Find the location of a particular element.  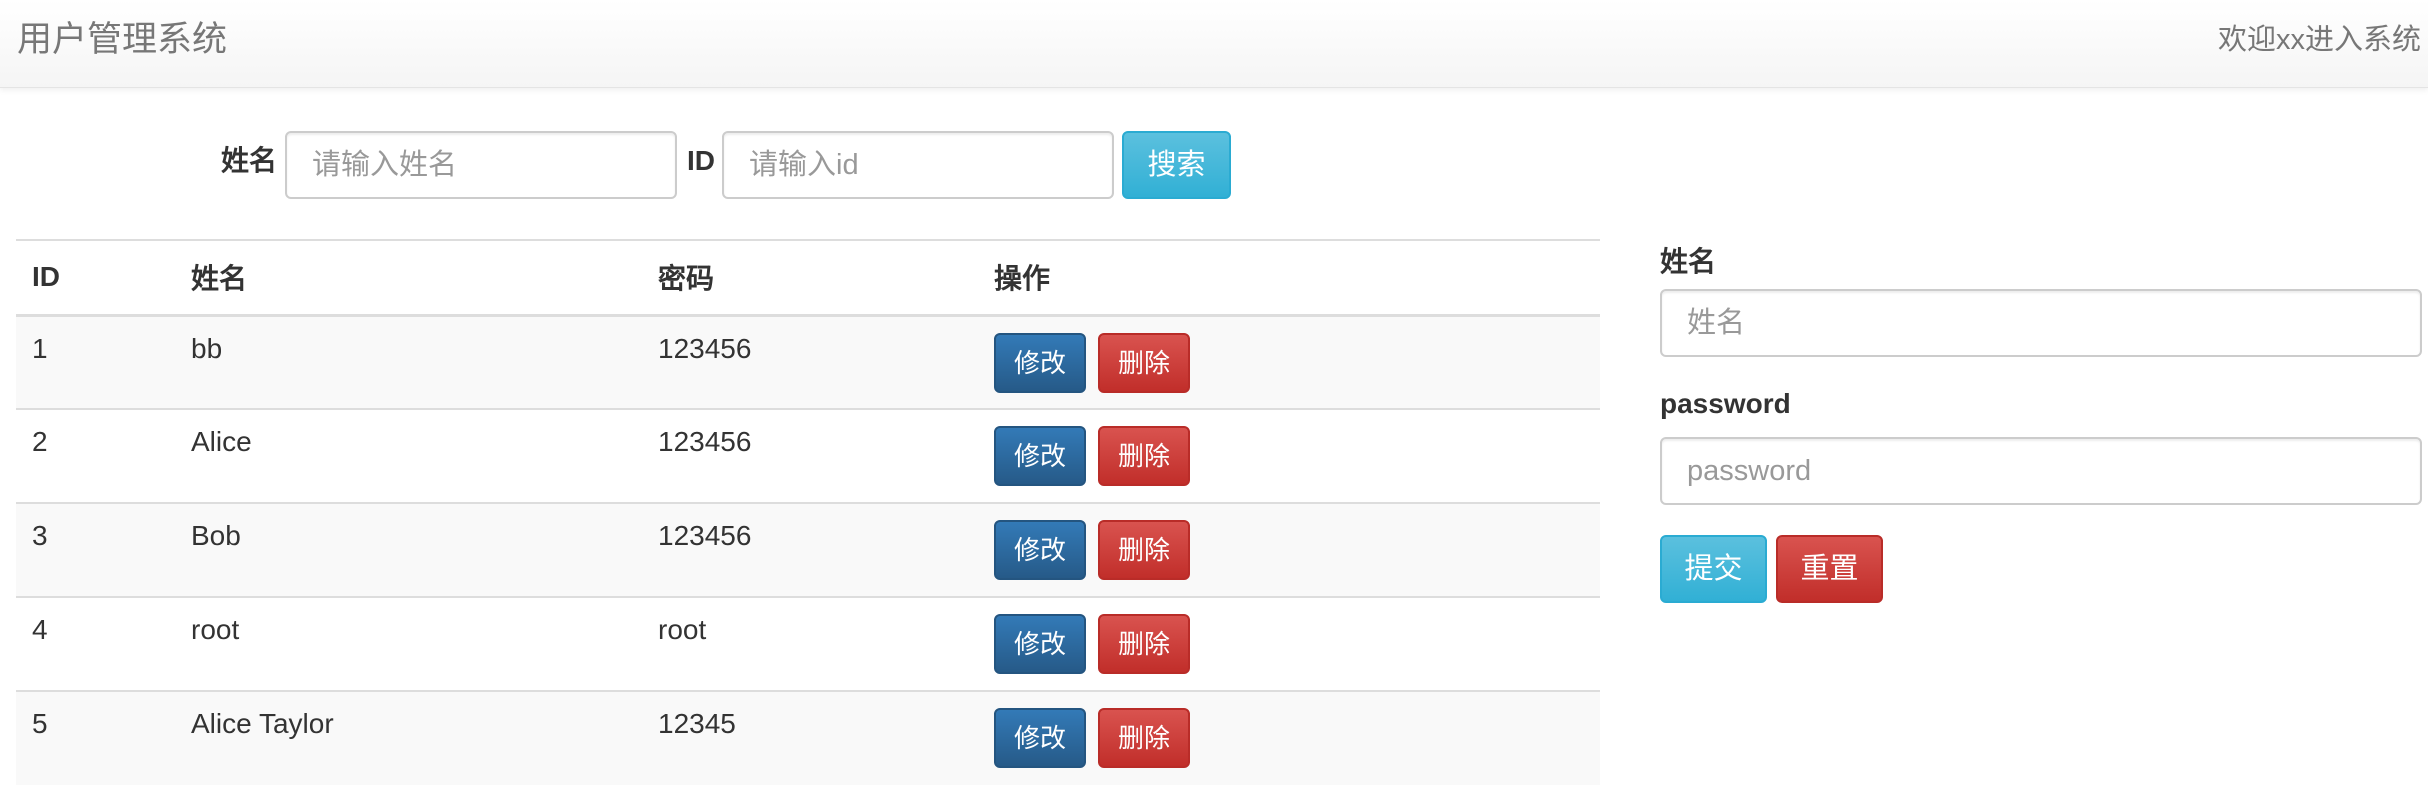

reset-button: 重置 is located at coordinates (1829, 569).